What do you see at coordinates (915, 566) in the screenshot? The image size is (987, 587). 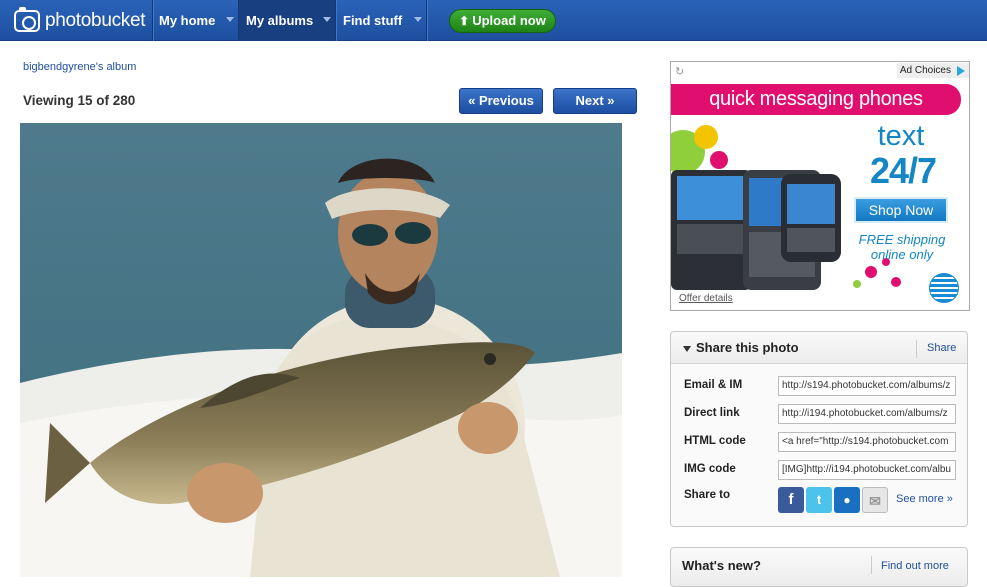 I see `find-out-more-link: Find out more` at bounding box center [915, 566].